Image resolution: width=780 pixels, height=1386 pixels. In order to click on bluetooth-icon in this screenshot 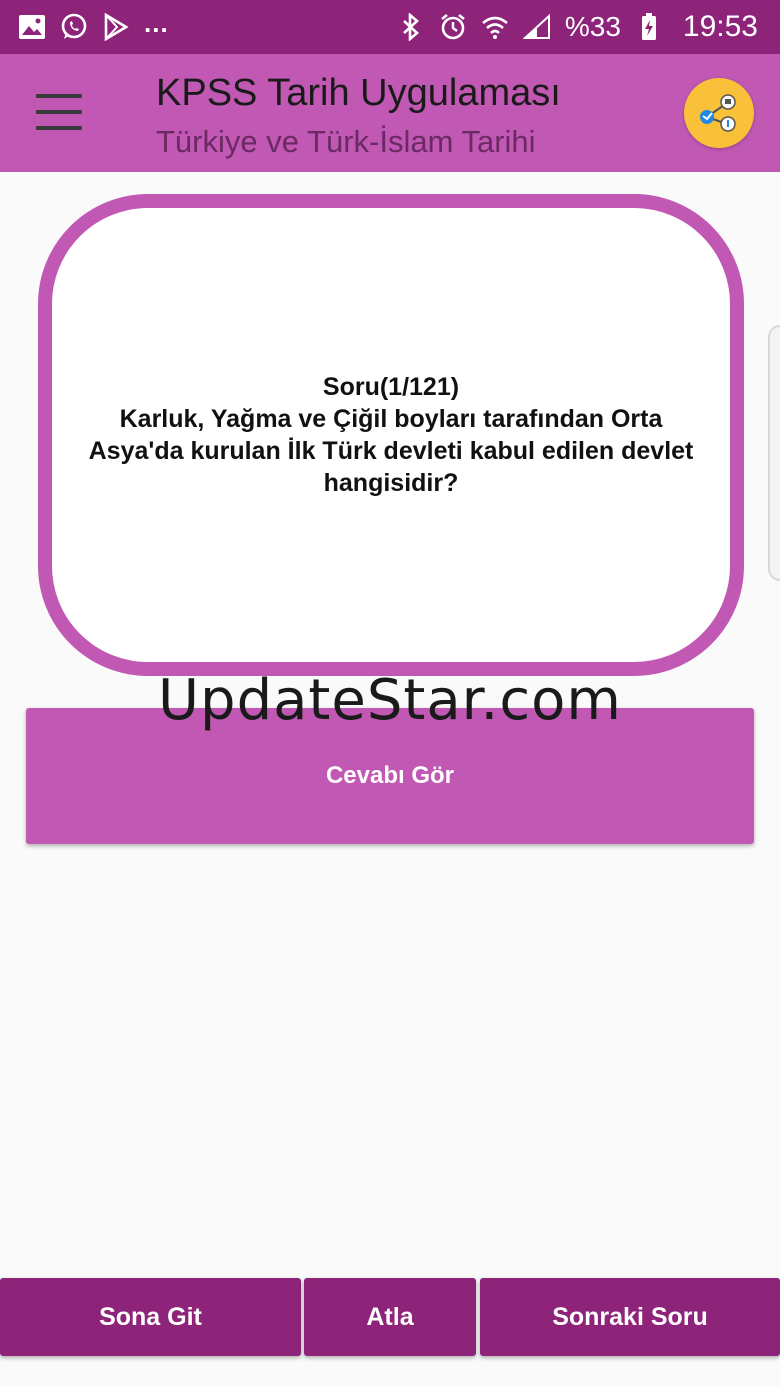, I will do `click(411, 27)`.